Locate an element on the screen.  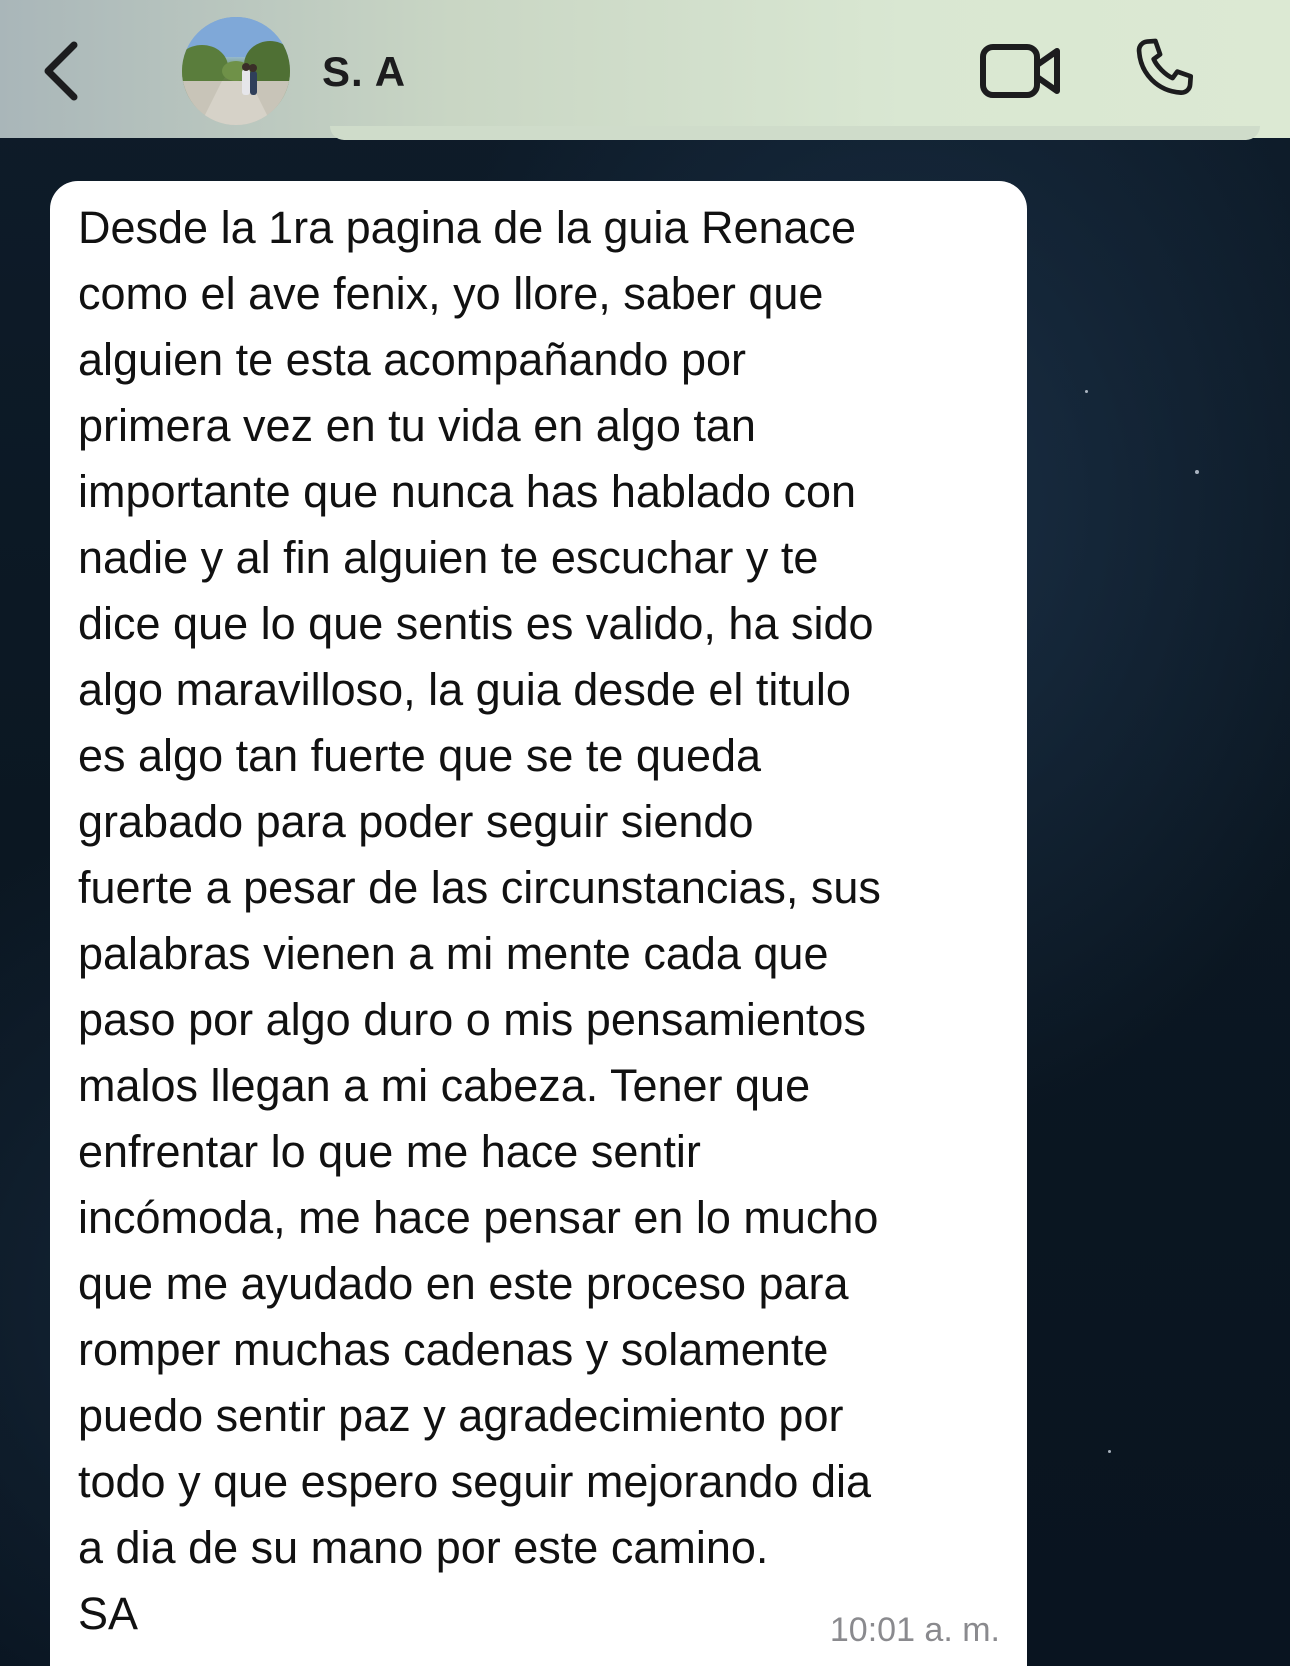
contact-name: S. A is located at coordinates (364, 72).